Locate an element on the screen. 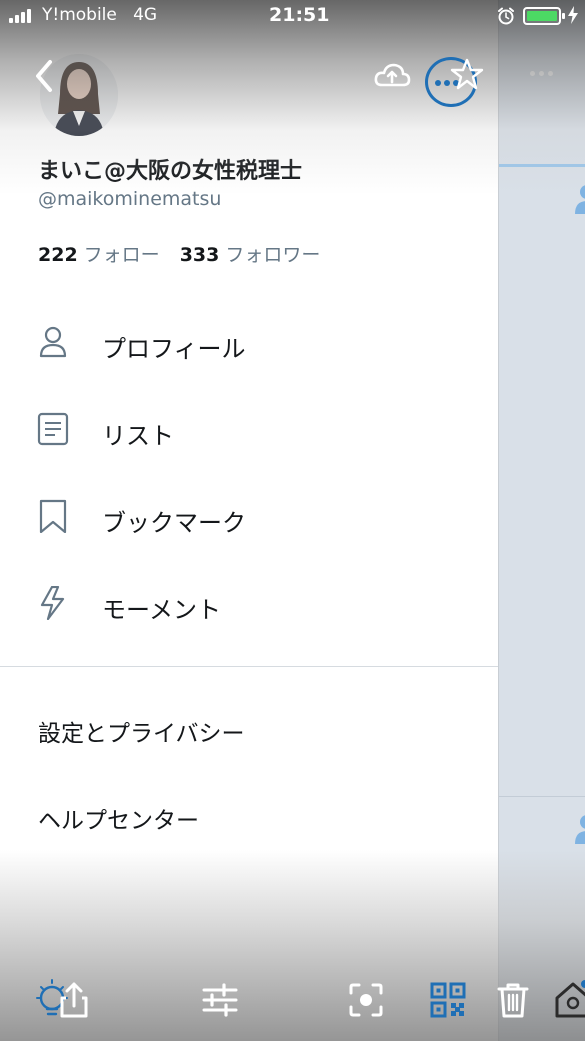 Image resolution: width=585 pixels, height=1041 pixels. home-icon is located at coordinates (568, 1000).